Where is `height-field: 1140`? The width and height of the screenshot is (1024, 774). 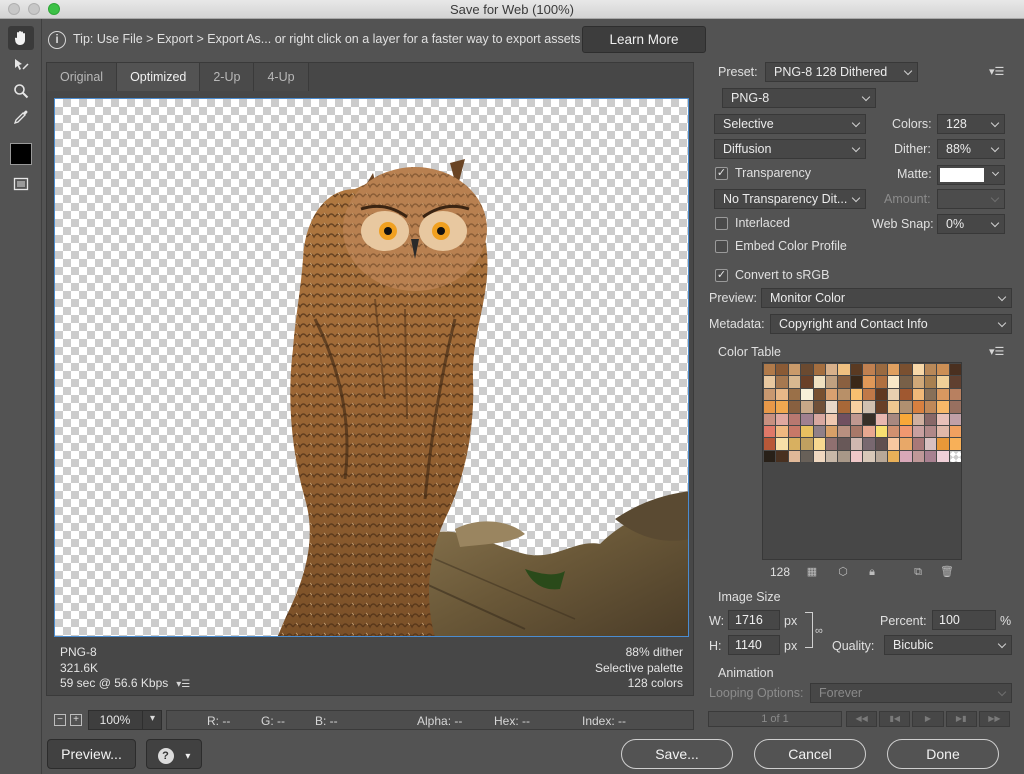 height-field: 1140 is located at coordinates (754, 645).